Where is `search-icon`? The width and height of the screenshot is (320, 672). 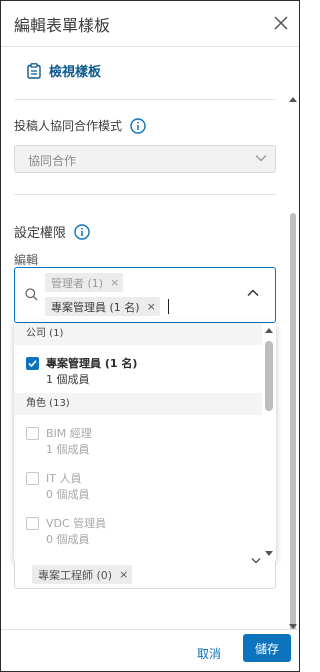
search-icon is located at coordinates (31, 294).